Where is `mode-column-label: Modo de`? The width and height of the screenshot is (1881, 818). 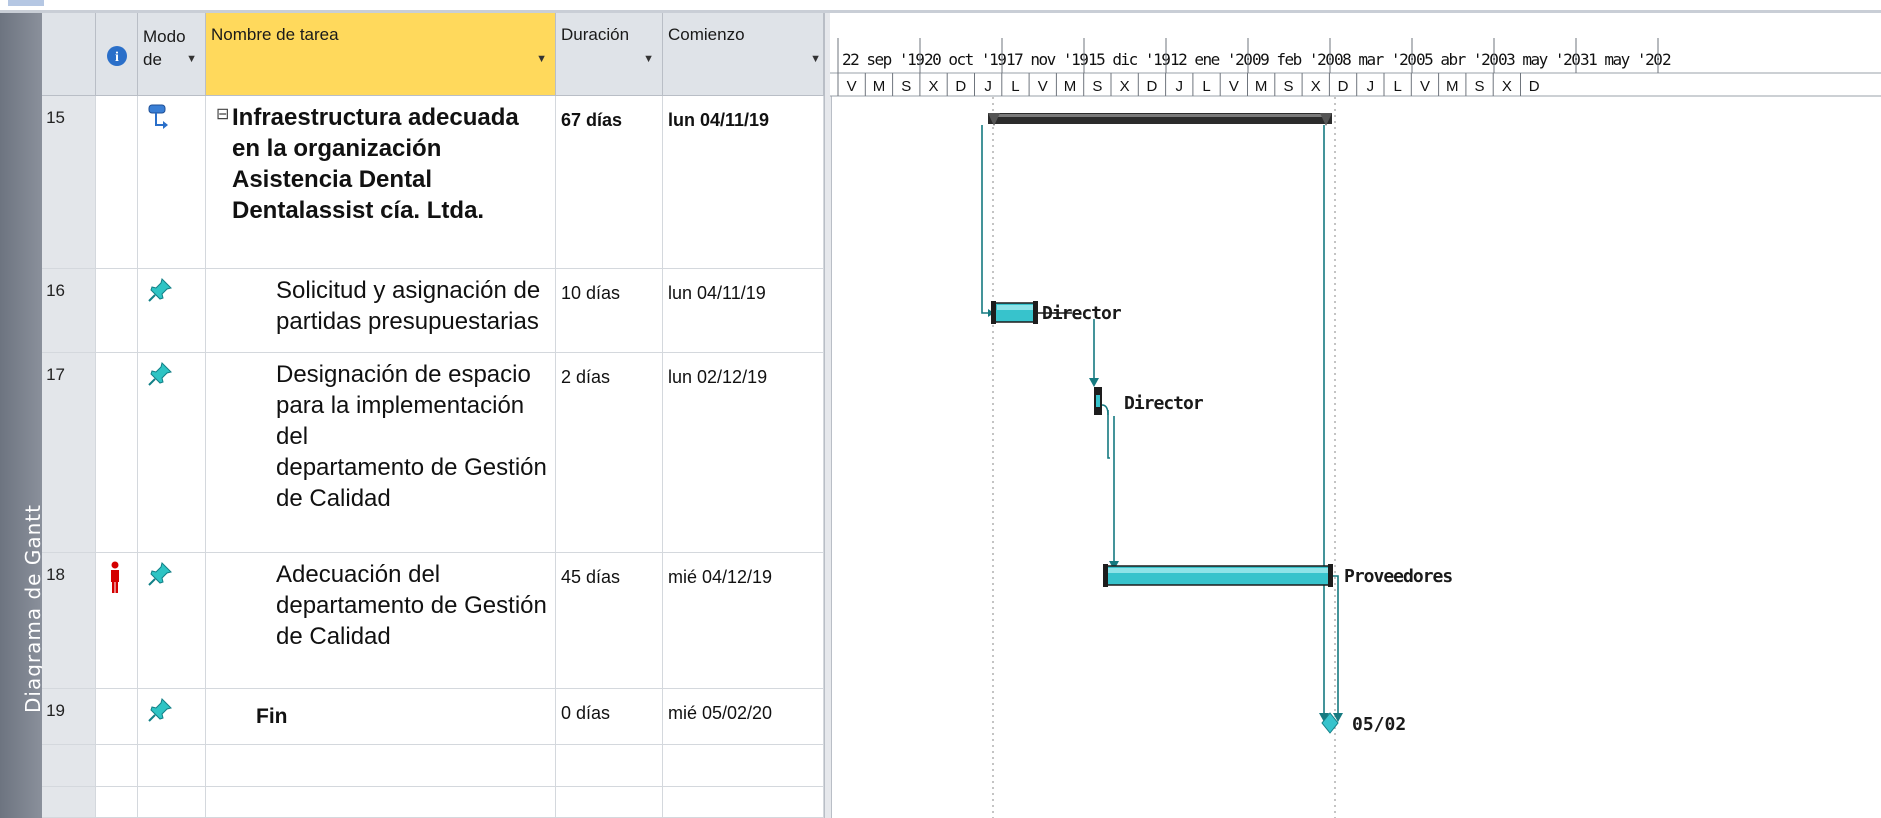
mode-column-label: Modo de is located at coordinates (164, 48).